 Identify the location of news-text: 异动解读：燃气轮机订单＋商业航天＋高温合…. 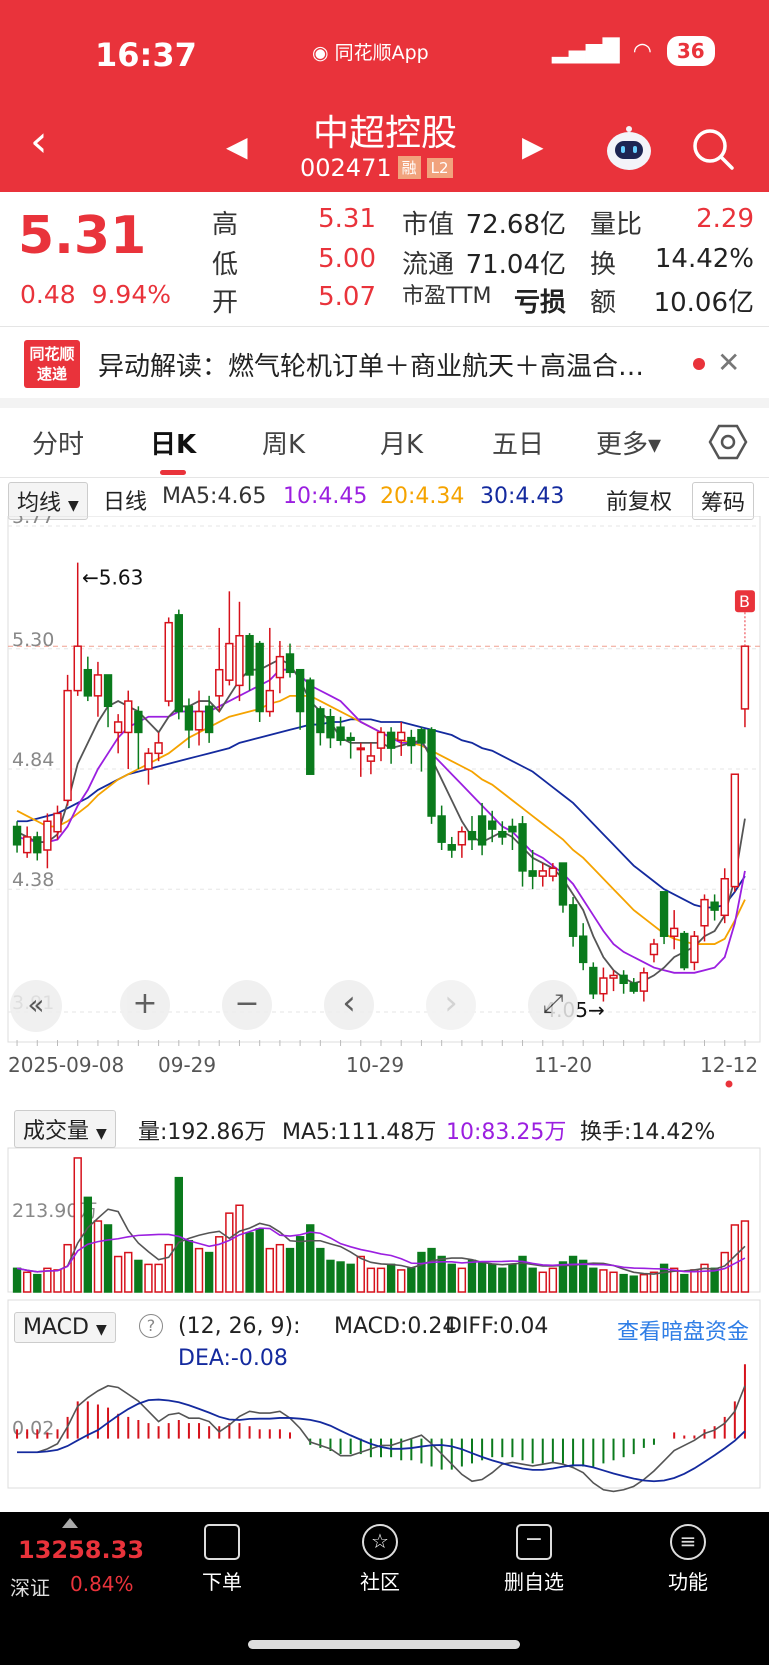
(388, 364).